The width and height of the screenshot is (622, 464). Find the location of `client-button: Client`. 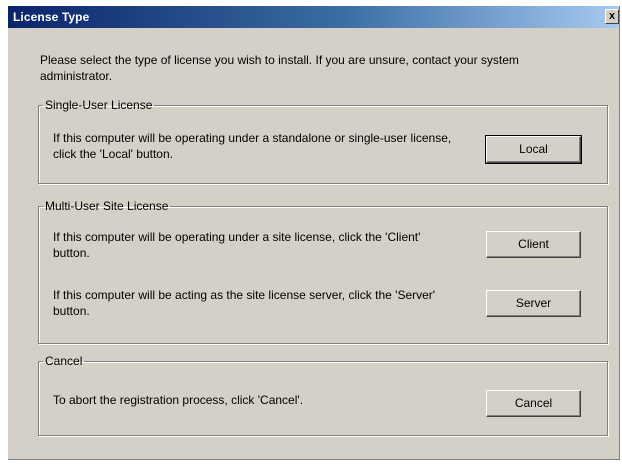

client-button: Client is located at coordinates (533, 244).